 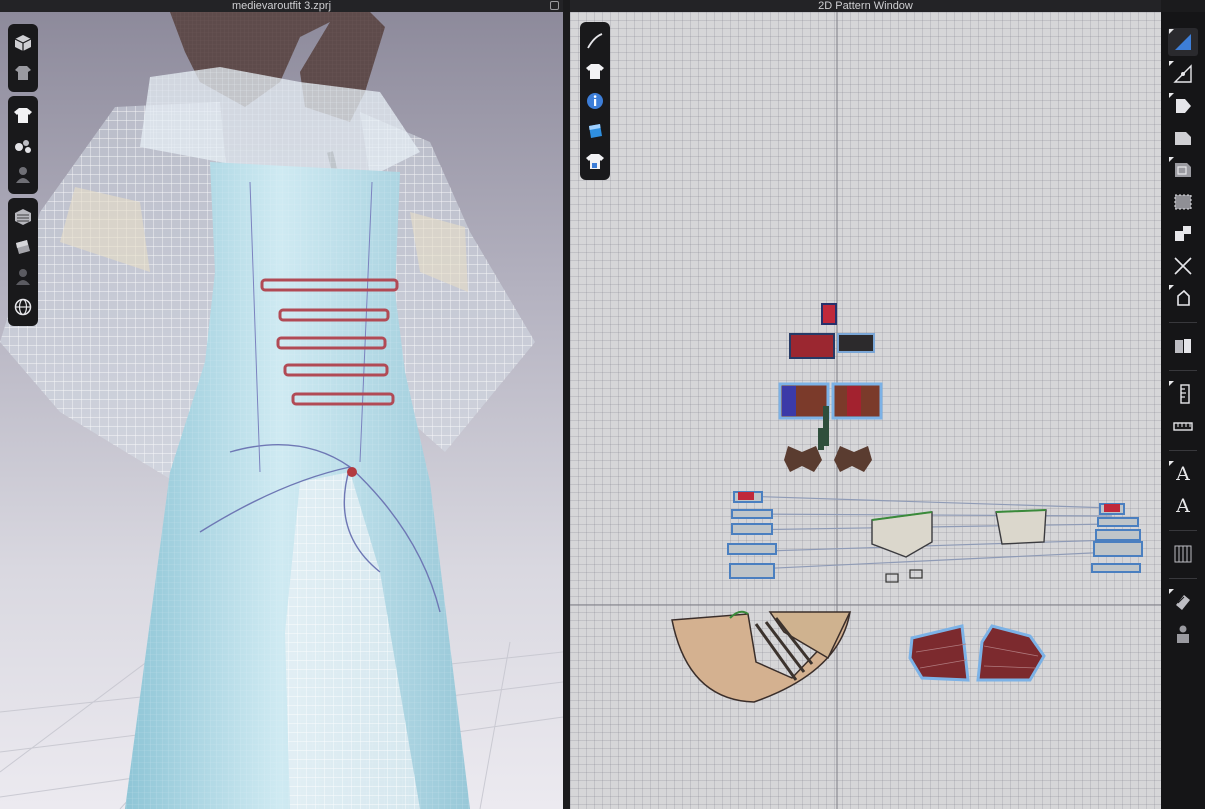 I want to click on 3d-window-titlebar: medievaroutfit 3.zprj, so click(x=281, y=6).